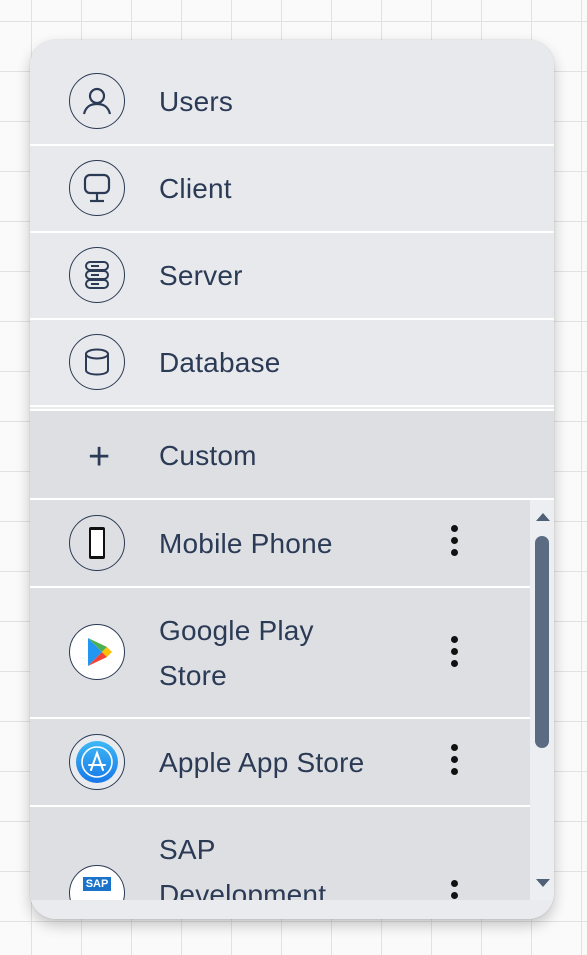 This screenshot has width=587, height=955. Describe the element at coordinates (196, 101) in the screenshot. I see `palette-item-label: Users` at that location.